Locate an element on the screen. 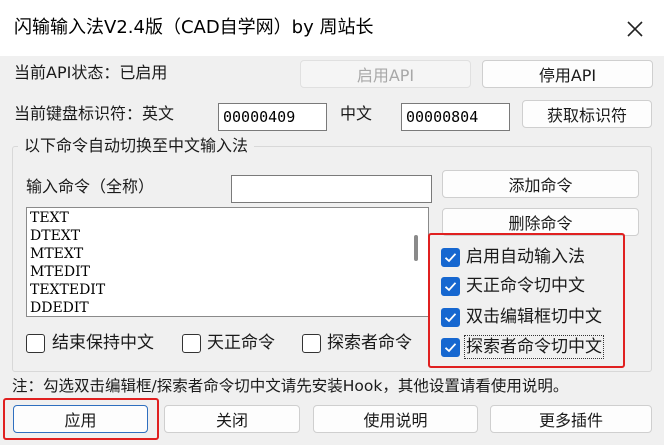 This screenshot has width=664, height=445. chinese-id-label: 中文 is located at coordinates (356, 113).